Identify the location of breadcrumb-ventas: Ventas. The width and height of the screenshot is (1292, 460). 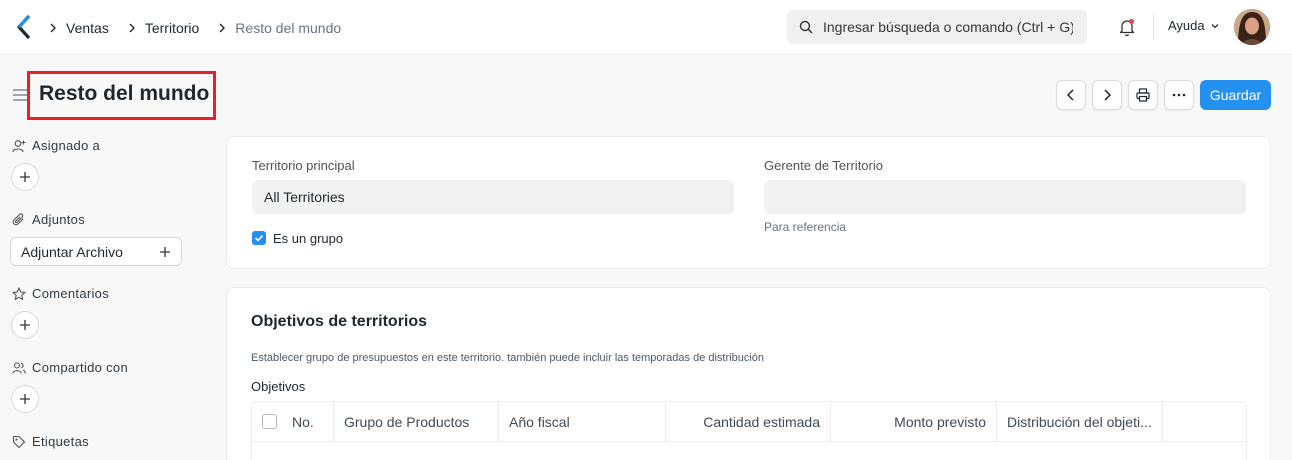
(87, 28).